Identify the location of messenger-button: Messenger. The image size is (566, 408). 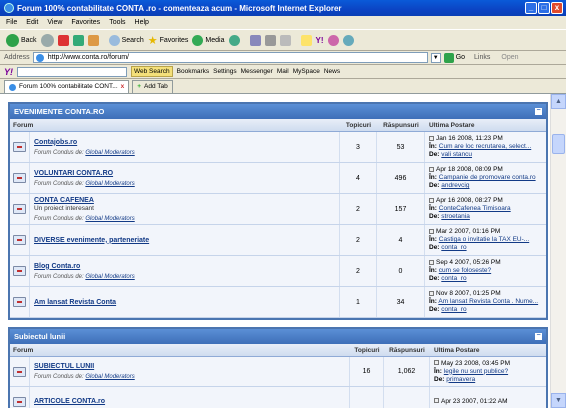
(257, 71).